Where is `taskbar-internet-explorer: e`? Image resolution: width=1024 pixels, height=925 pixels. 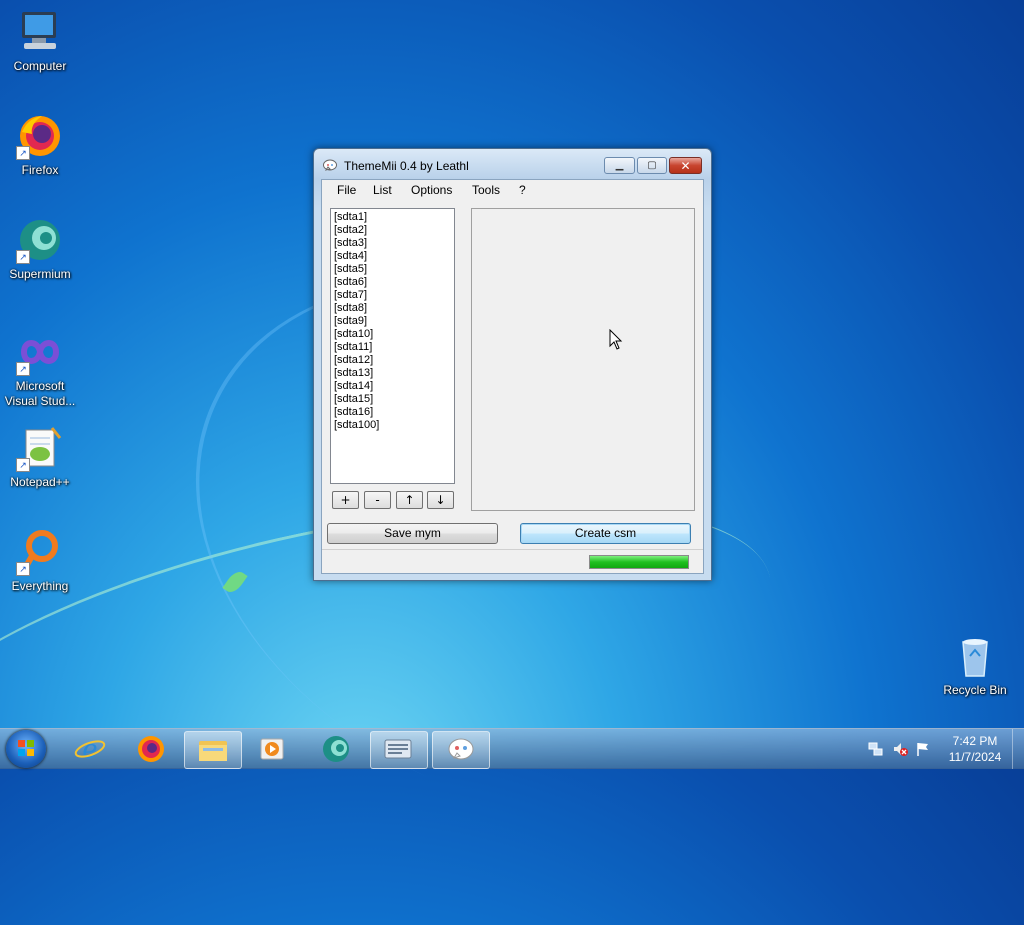
taskbar-internet-explorer: e is located at coordinates (90, 749).